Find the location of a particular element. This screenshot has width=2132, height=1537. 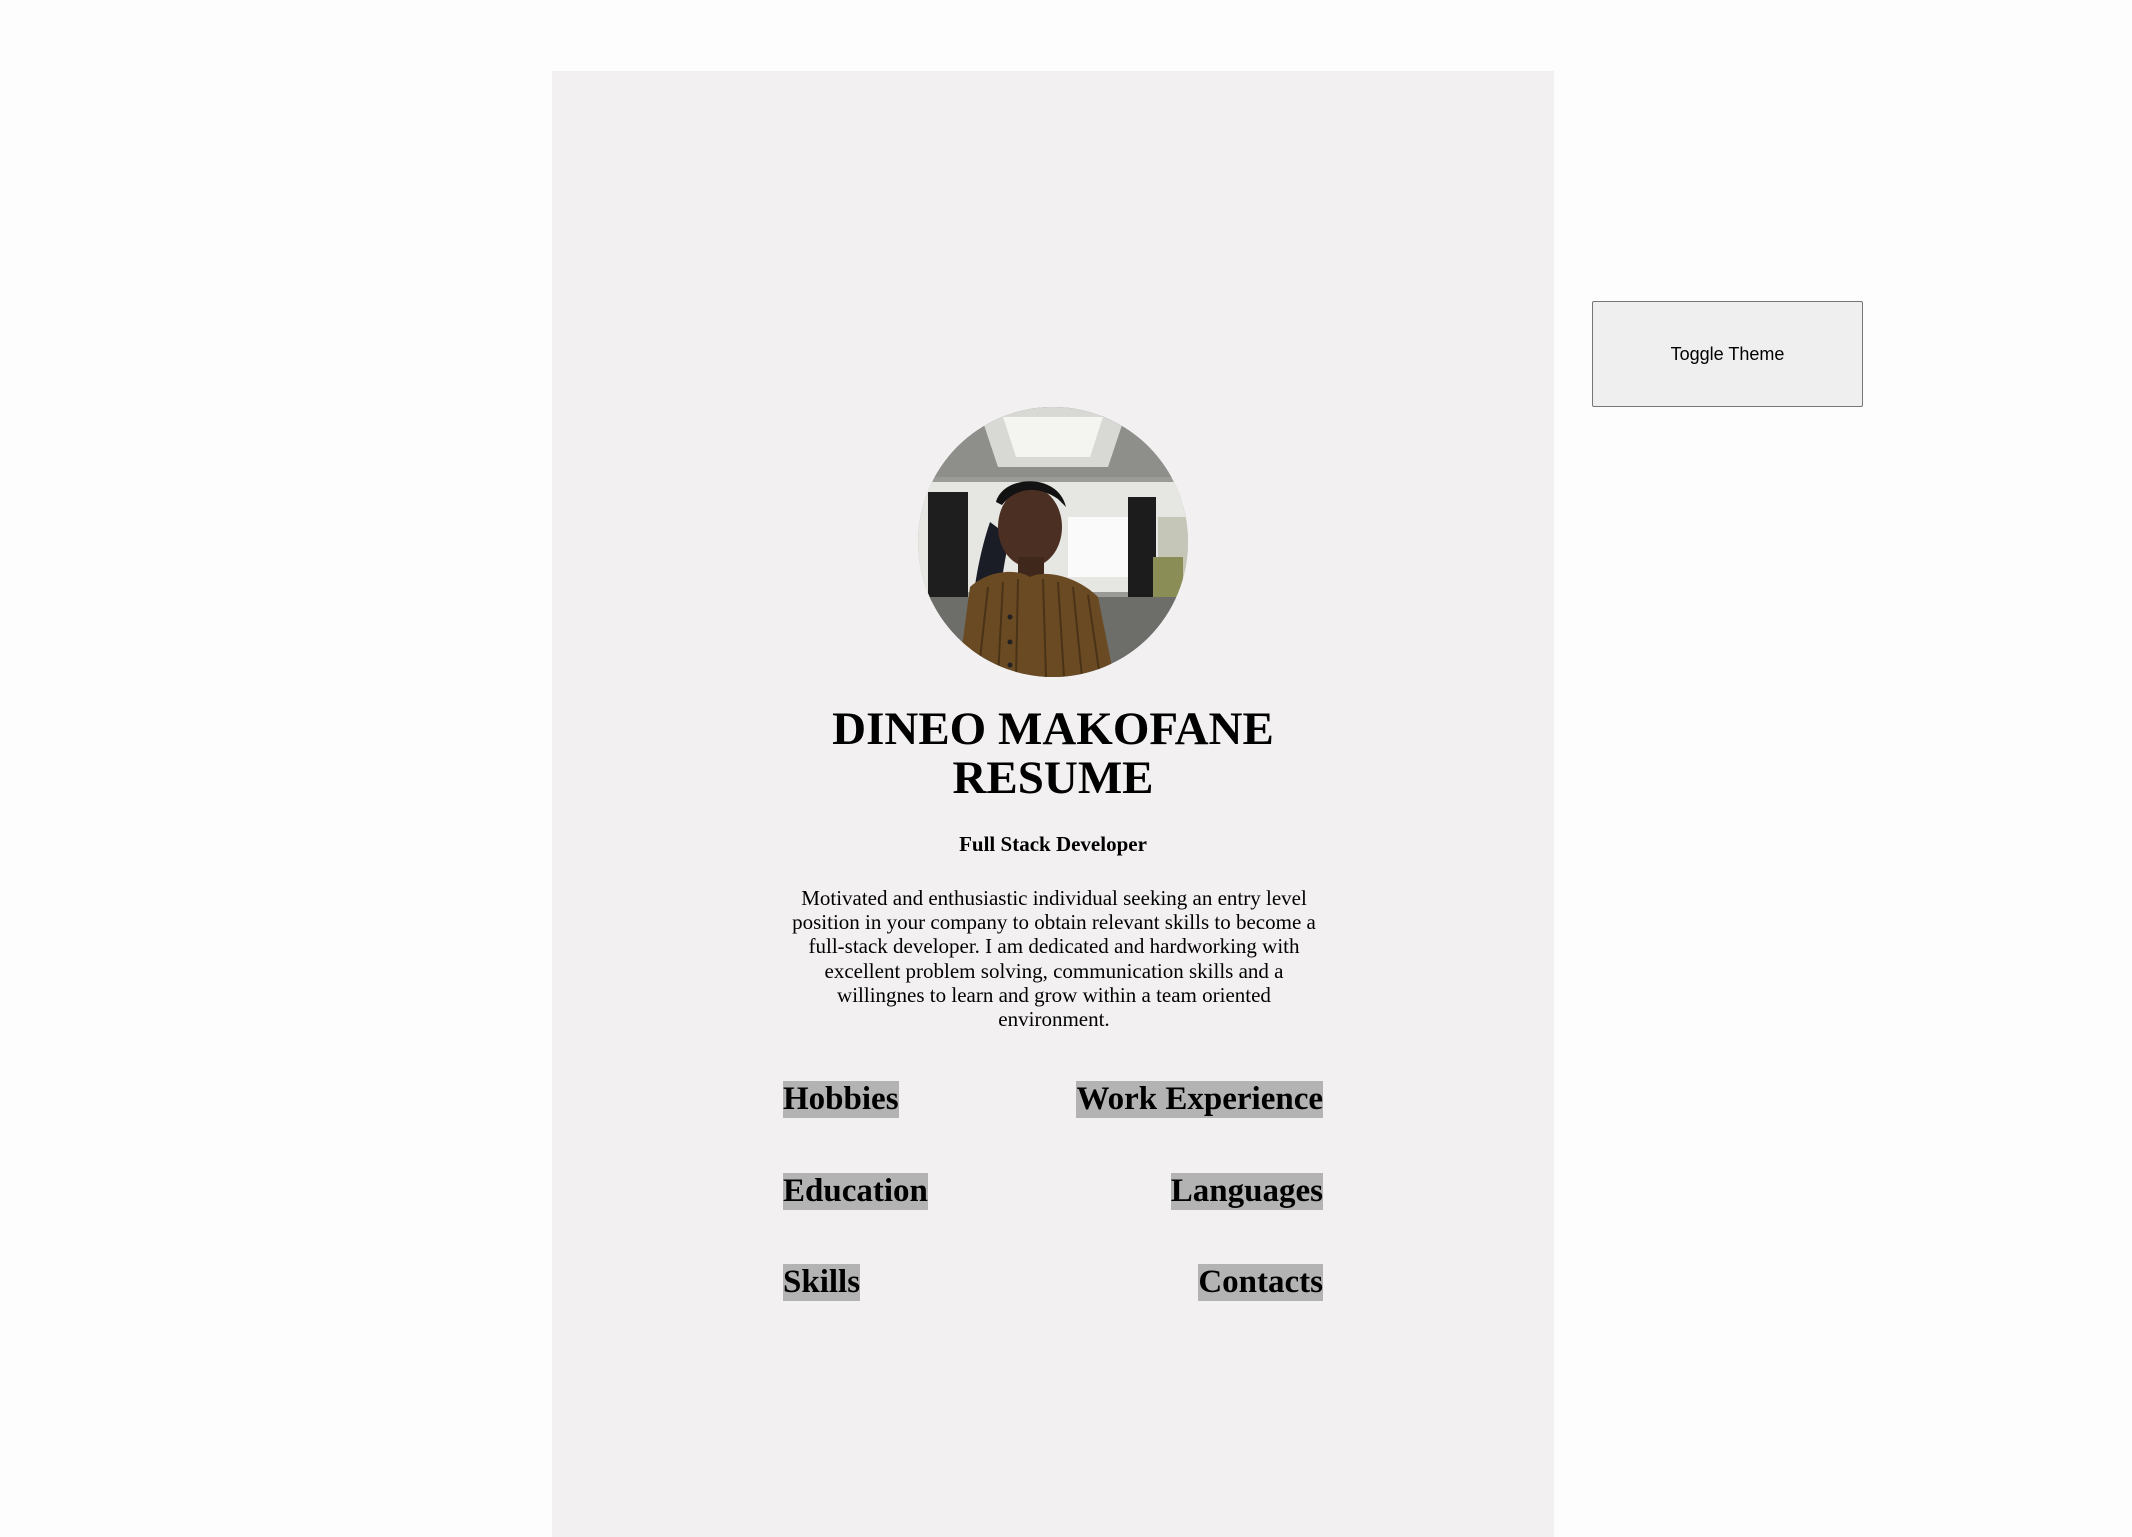

section-education: Education is located at coordinates (855, 1191).